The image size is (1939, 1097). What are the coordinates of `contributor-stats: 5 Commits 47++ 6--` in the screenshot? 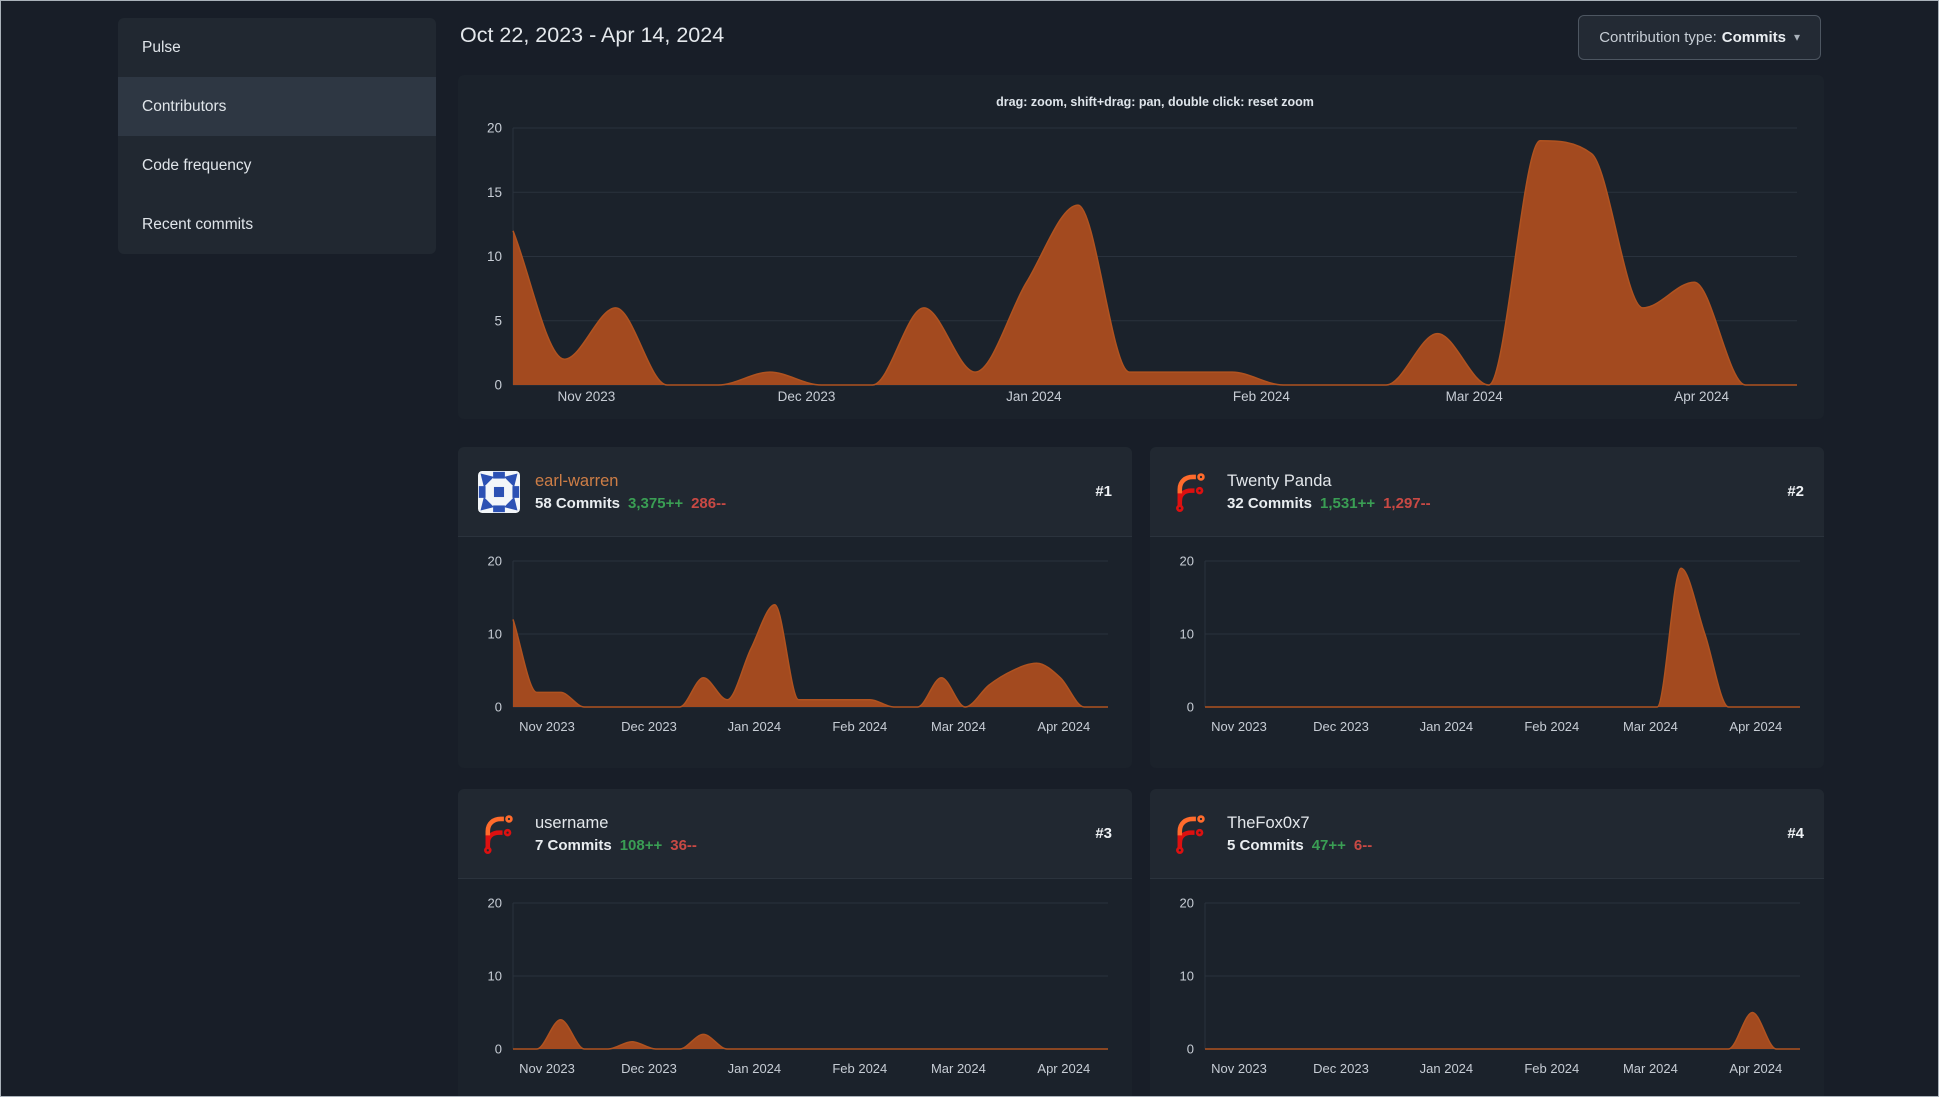 It's located at (1299, 845).